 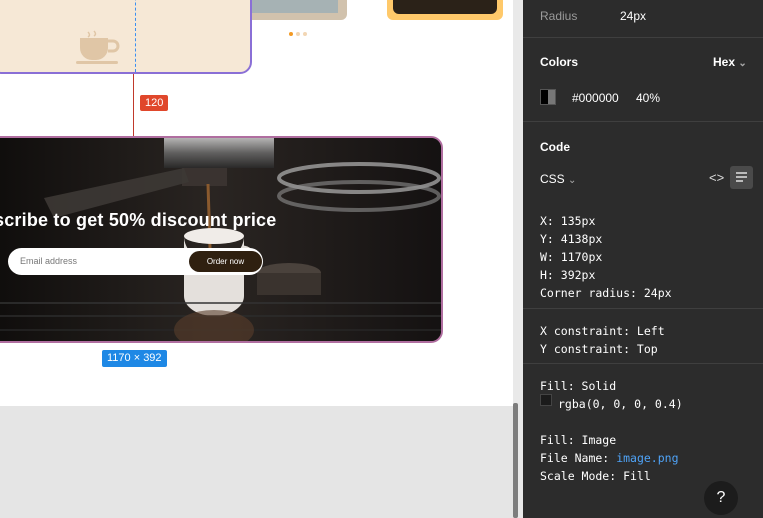 What do you see at coordinates (647, 458) in the screenshot?
I see `file-name-link: image.png` at bounding box center [647, 458].